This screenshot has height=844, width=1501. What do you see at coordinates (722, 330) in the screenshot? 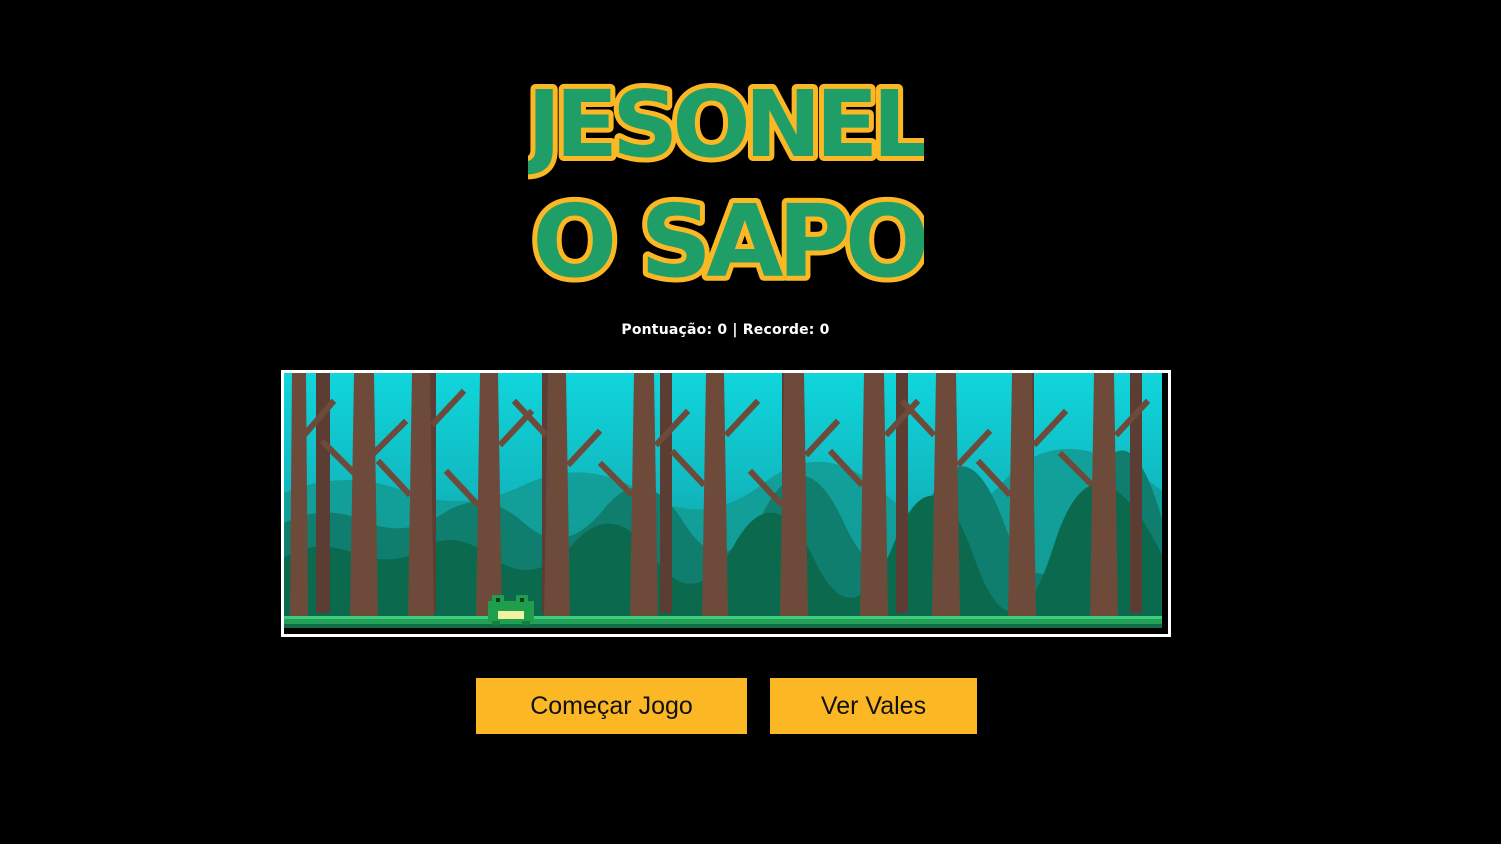
I see `score-value: 0` at bounding box center [722, 330].